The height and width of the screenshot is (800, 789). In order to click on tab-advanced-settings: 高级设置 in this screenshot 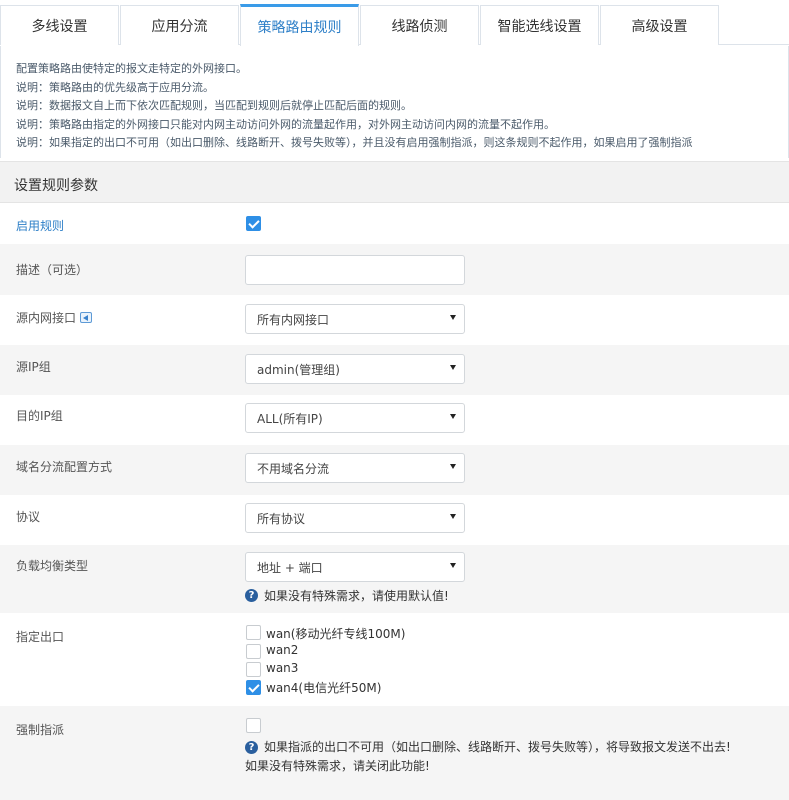, I will do `click(659, 25)`.